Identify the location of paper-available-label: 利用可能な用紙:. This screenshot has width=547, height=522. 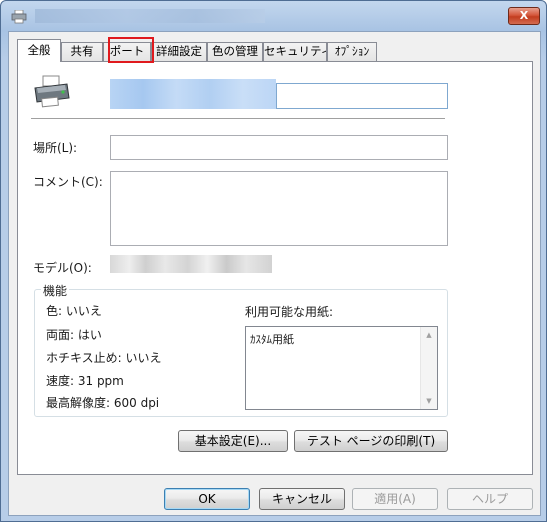
(289, 312).